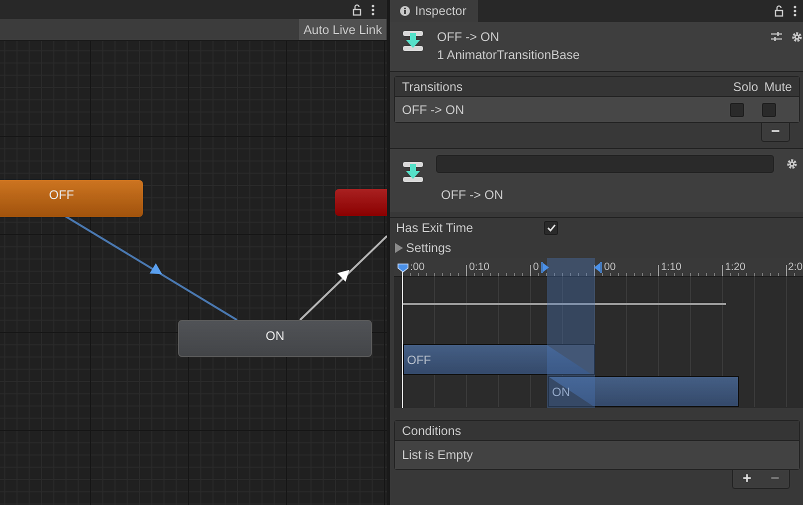 This screenshot has height=505, width=803. What do you see at coordinates (433, 87) in the screenshot?
I see `column-header: Transitions` at bounding box center [433, 87].